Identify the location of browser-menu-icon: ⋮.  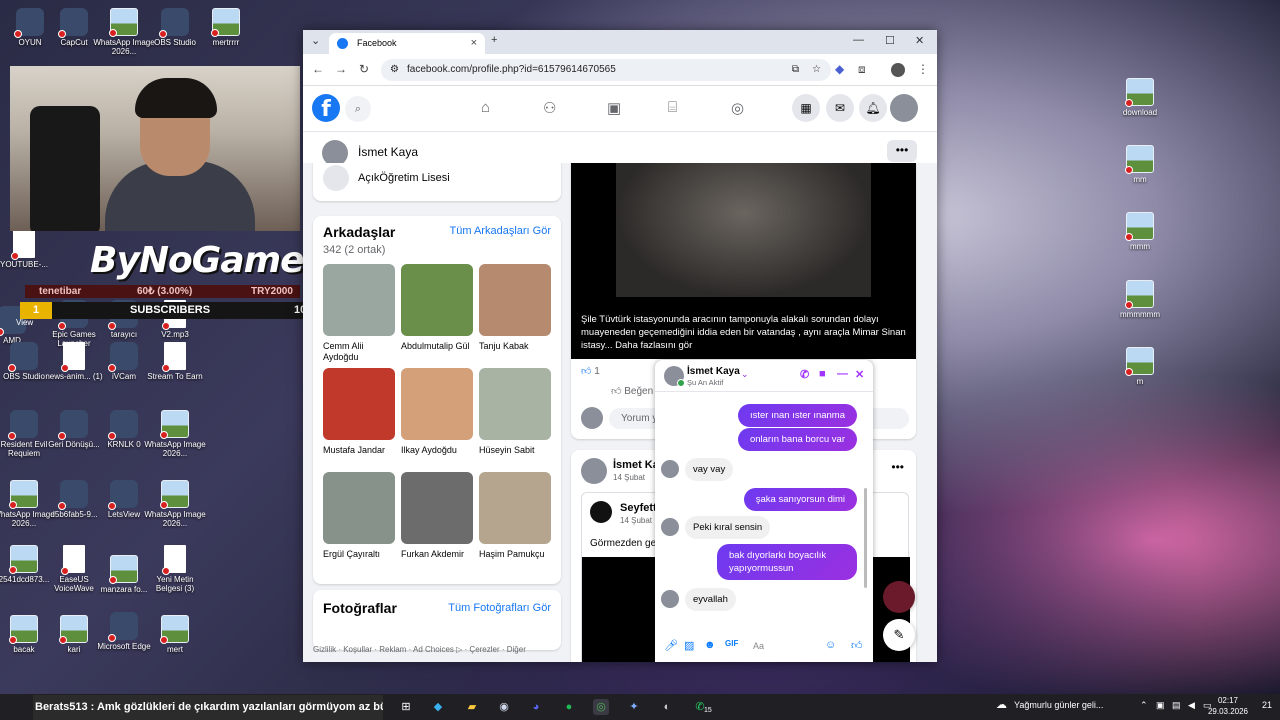
(923, 69).